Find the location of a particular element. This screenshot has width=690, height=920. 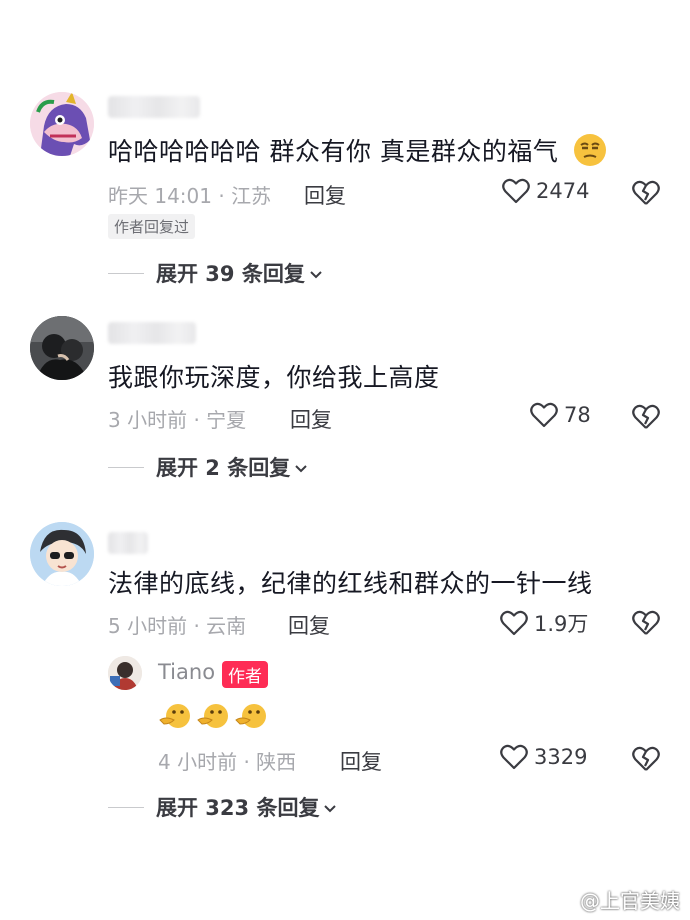

reply-time-location: 4 小时前 · 陕西 is located at coordinates (227, 762).